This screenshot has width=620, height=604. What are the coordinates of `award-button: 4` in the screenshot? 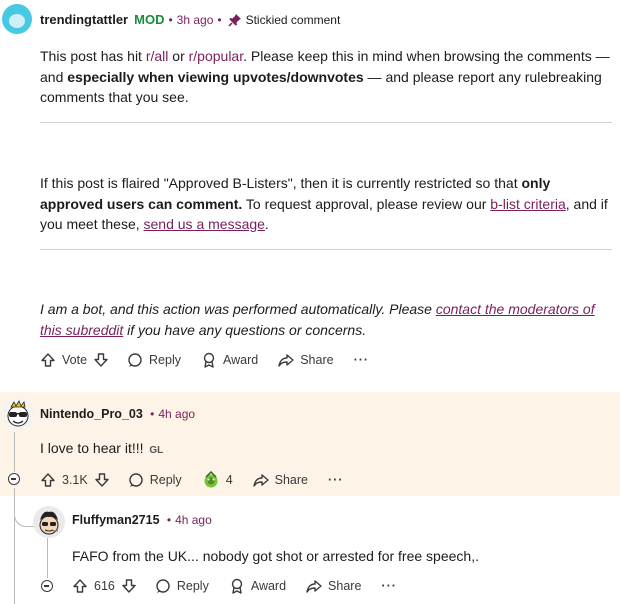 It's located at (217, 480).